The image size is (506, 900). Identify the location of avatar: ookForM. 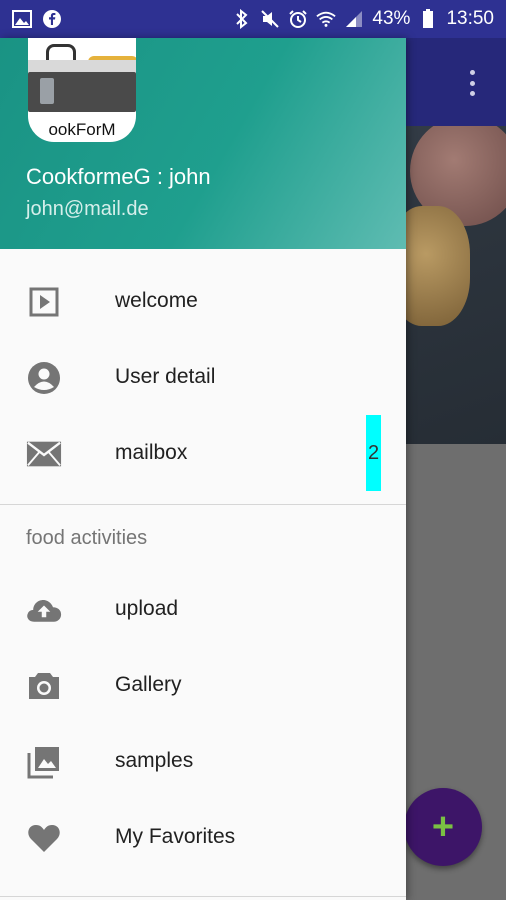
(82, 90).